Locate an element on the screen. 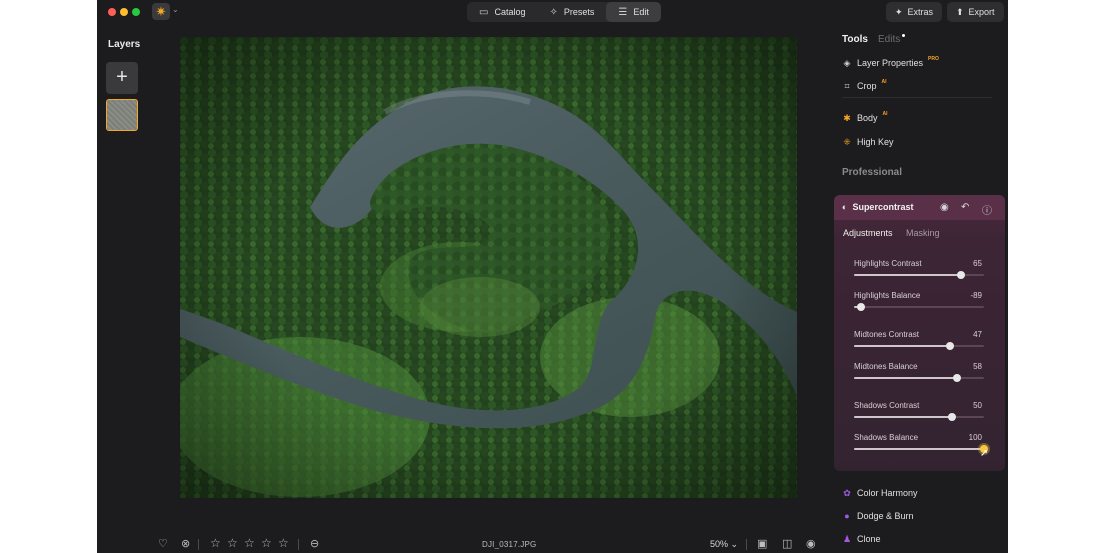 The width and height of the screenshot is (1106, 553). extras-button: ✦ Extras is located at coordinates (914, 12).